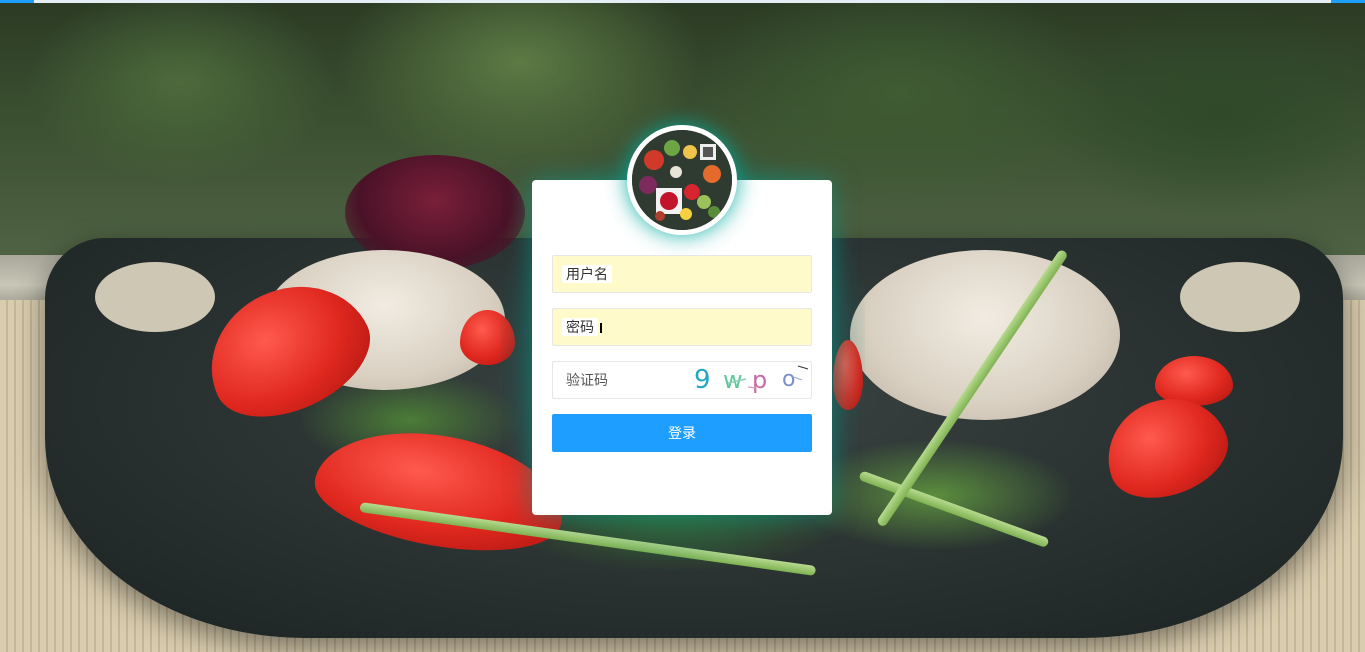 The width and height of the screenshot is (1365, 652). Describe the element at coordinates (580, 327) in the screenshot. I see `password-placeholder: 密码` at that location.